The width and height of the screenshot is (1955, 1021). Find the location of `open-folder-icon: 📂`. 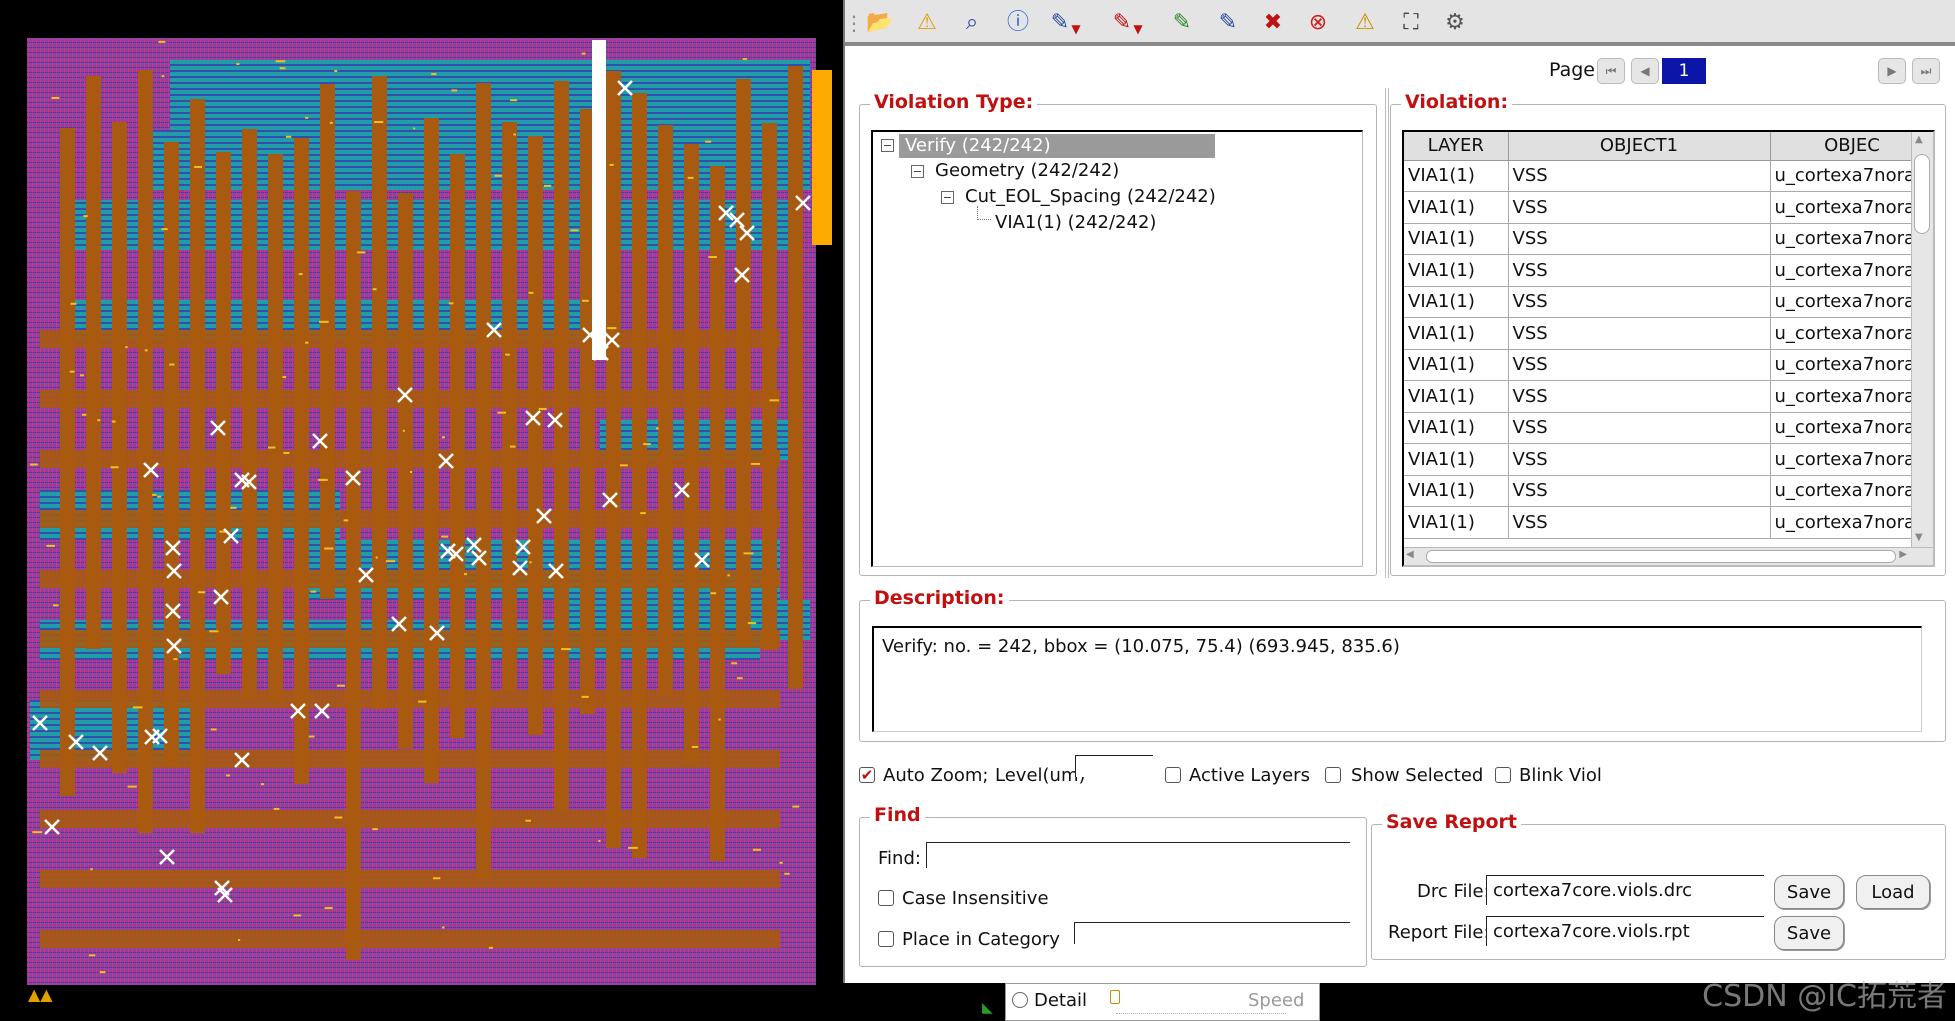

open-folder-icon: 📂 is located at coordinates (880, 23).